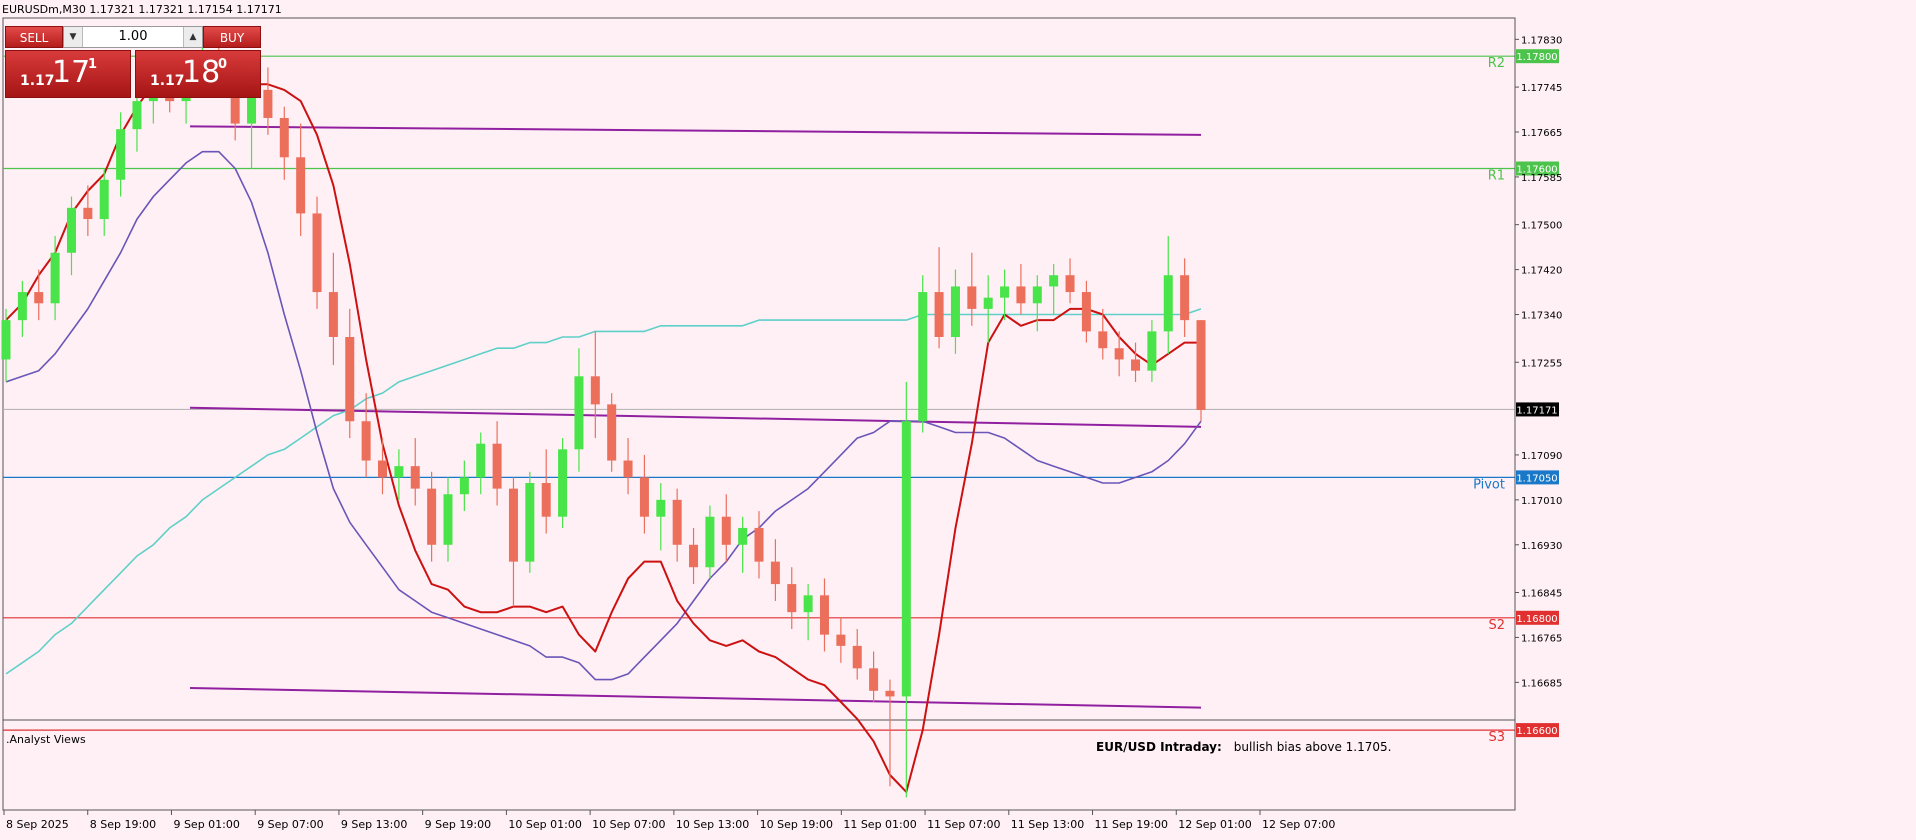 This screenshot has width=1916, height=840. Describe the element at coordinates (232, 37) in the screenshot. I see `buy-button: BUY` at that location.